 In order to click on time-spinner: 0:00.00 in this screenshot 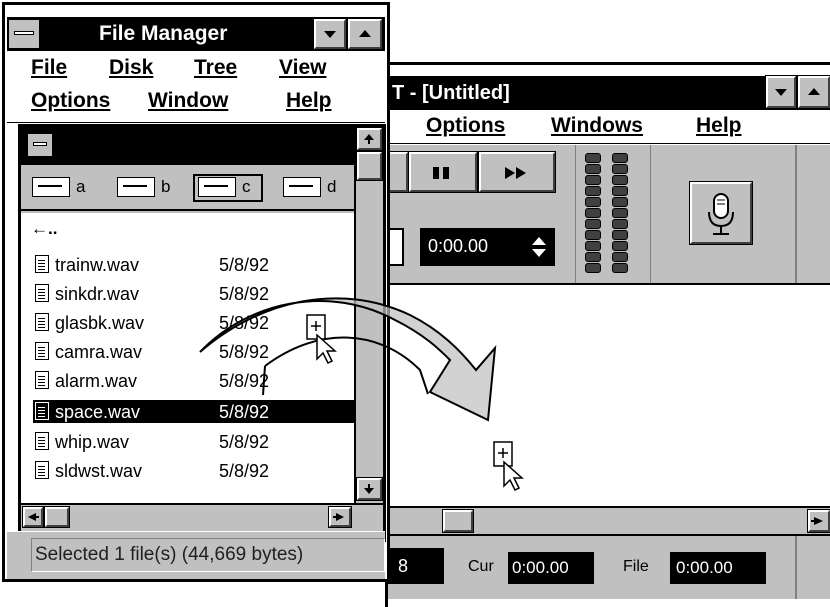, I will do `click(487, 247)`.